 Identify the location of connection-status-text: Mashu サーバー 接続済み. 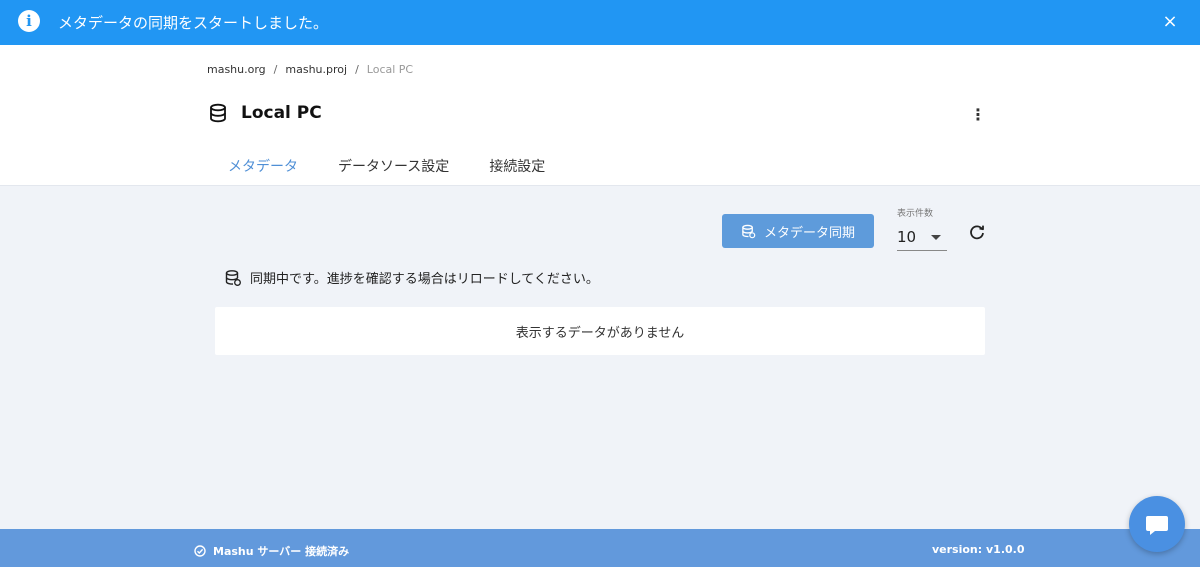
(281, 551).